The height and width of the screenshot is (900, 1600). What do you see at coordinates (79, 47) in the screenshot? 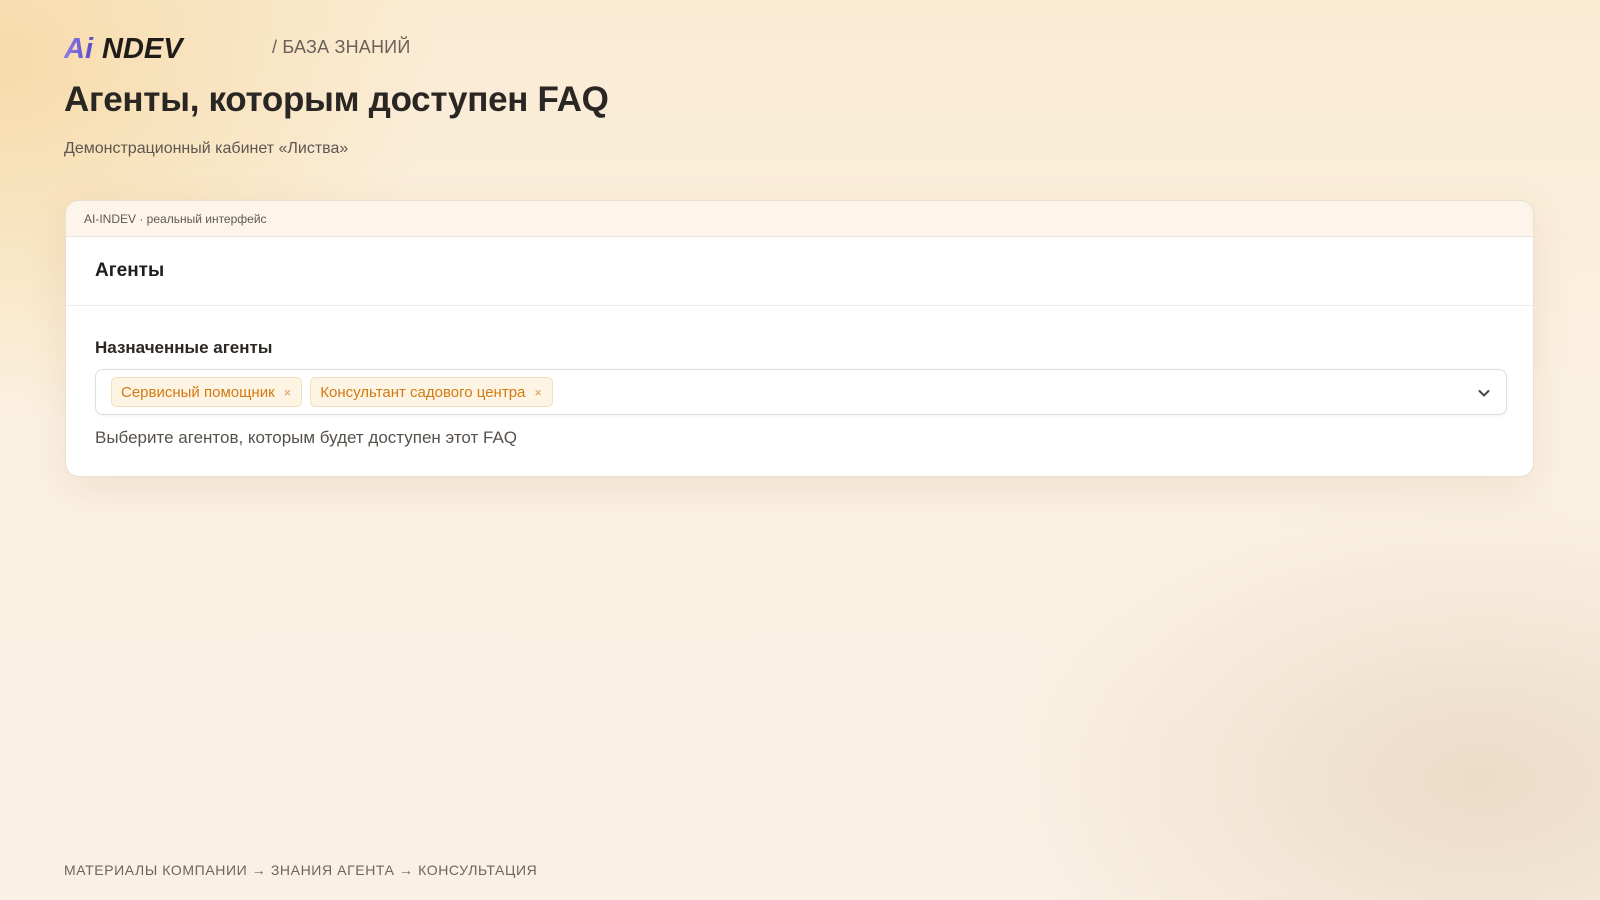
I see `logo-accent-text: Ai` at bounding box center [79, 47].